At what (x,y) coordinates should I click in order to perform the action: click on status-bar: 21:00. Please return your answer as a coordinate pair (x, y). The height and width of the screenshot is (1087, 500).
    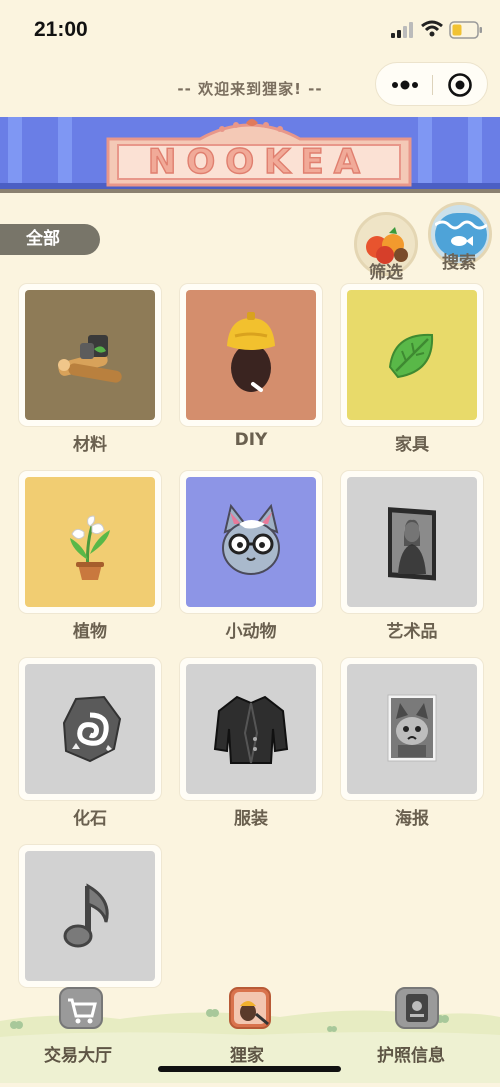
    Looking at the image, I should click on (250, 30).